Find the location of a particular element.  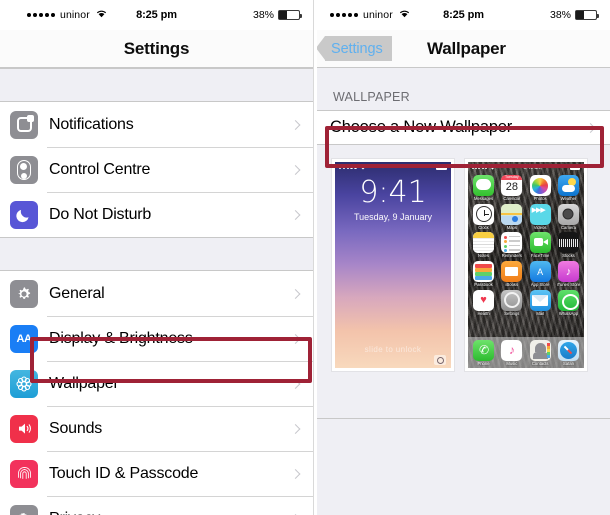

sidebar-item-display-brightness: AA Display & Brightness is located at coordinates (156, 338).